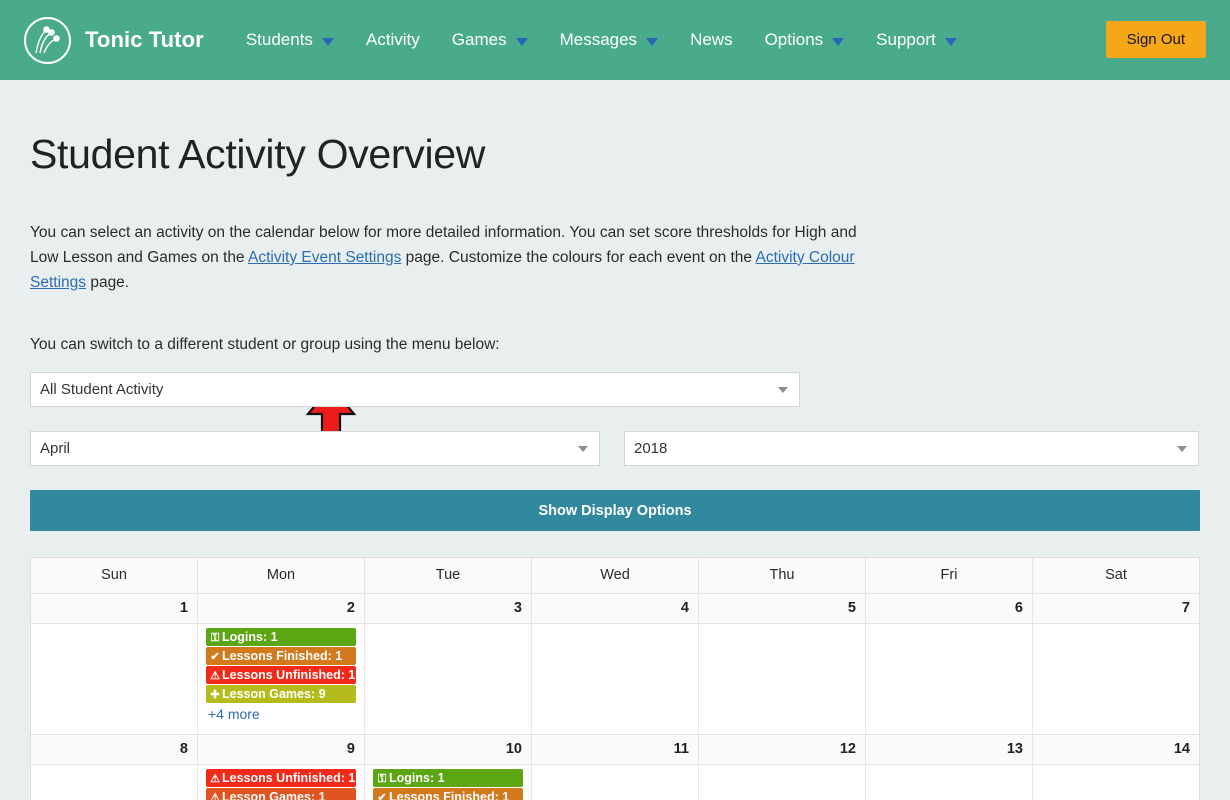  I want to click on nav-item-messages: Messages, so click(609, 40).